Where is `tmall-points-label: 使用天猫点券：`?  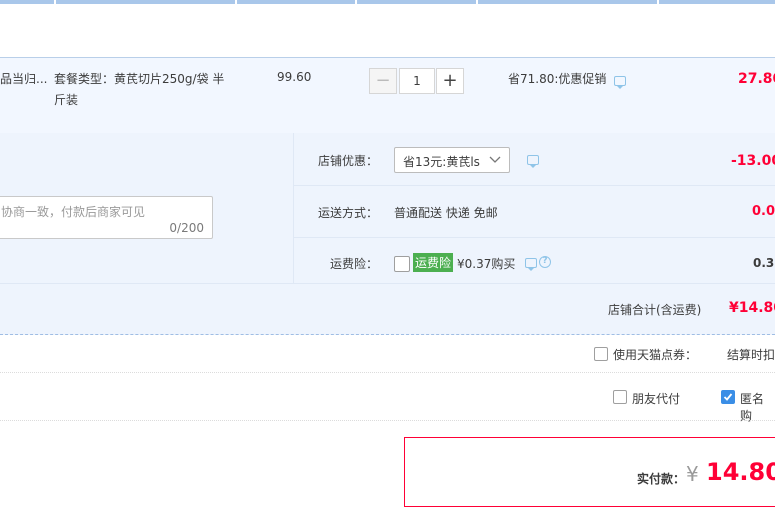
tmall-points-label: 使用天猫点券： is located at coordinates (655, 355).